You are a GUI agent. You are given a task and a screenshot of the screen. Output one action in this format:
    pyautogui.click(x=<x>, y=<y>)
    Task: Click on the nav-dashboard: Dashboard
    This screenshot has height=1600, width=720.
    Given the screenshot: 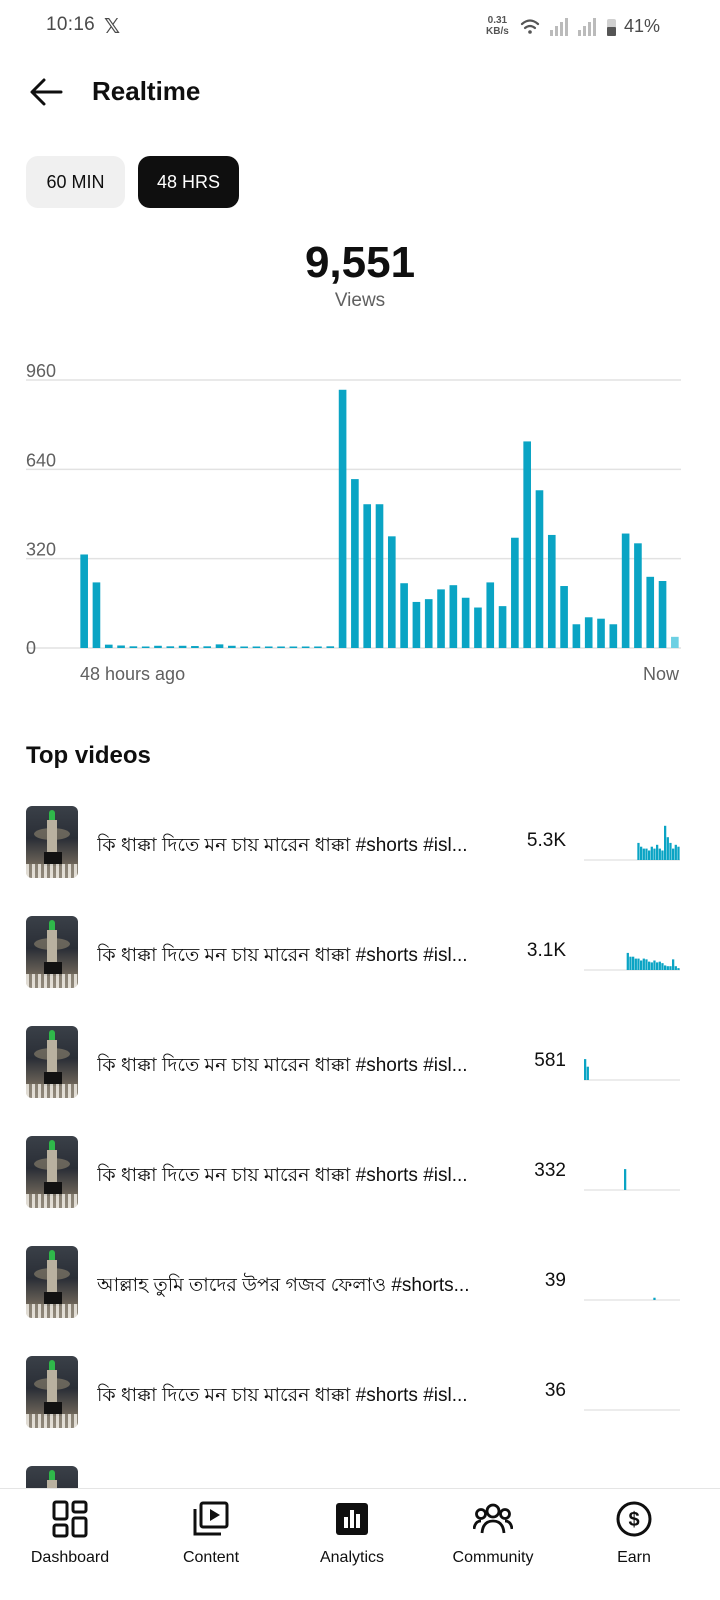 What is the action you would take?
    pyautogui.click(x=70, y=1544)
    